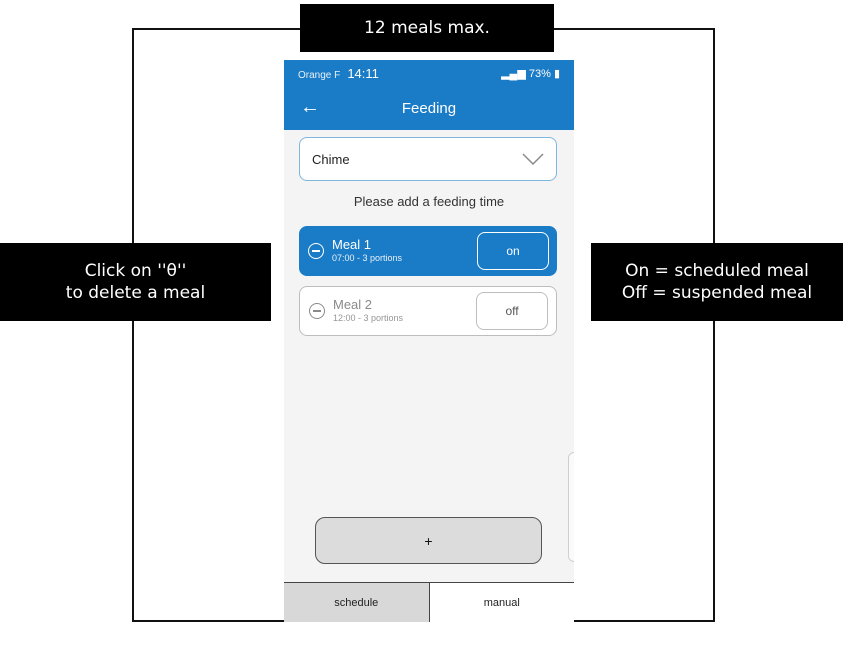 Image resolution: width=843 pixels, height=653 pixels. I want to click on add-feeding-hint: Please add a feeding time, so click(429, 201).